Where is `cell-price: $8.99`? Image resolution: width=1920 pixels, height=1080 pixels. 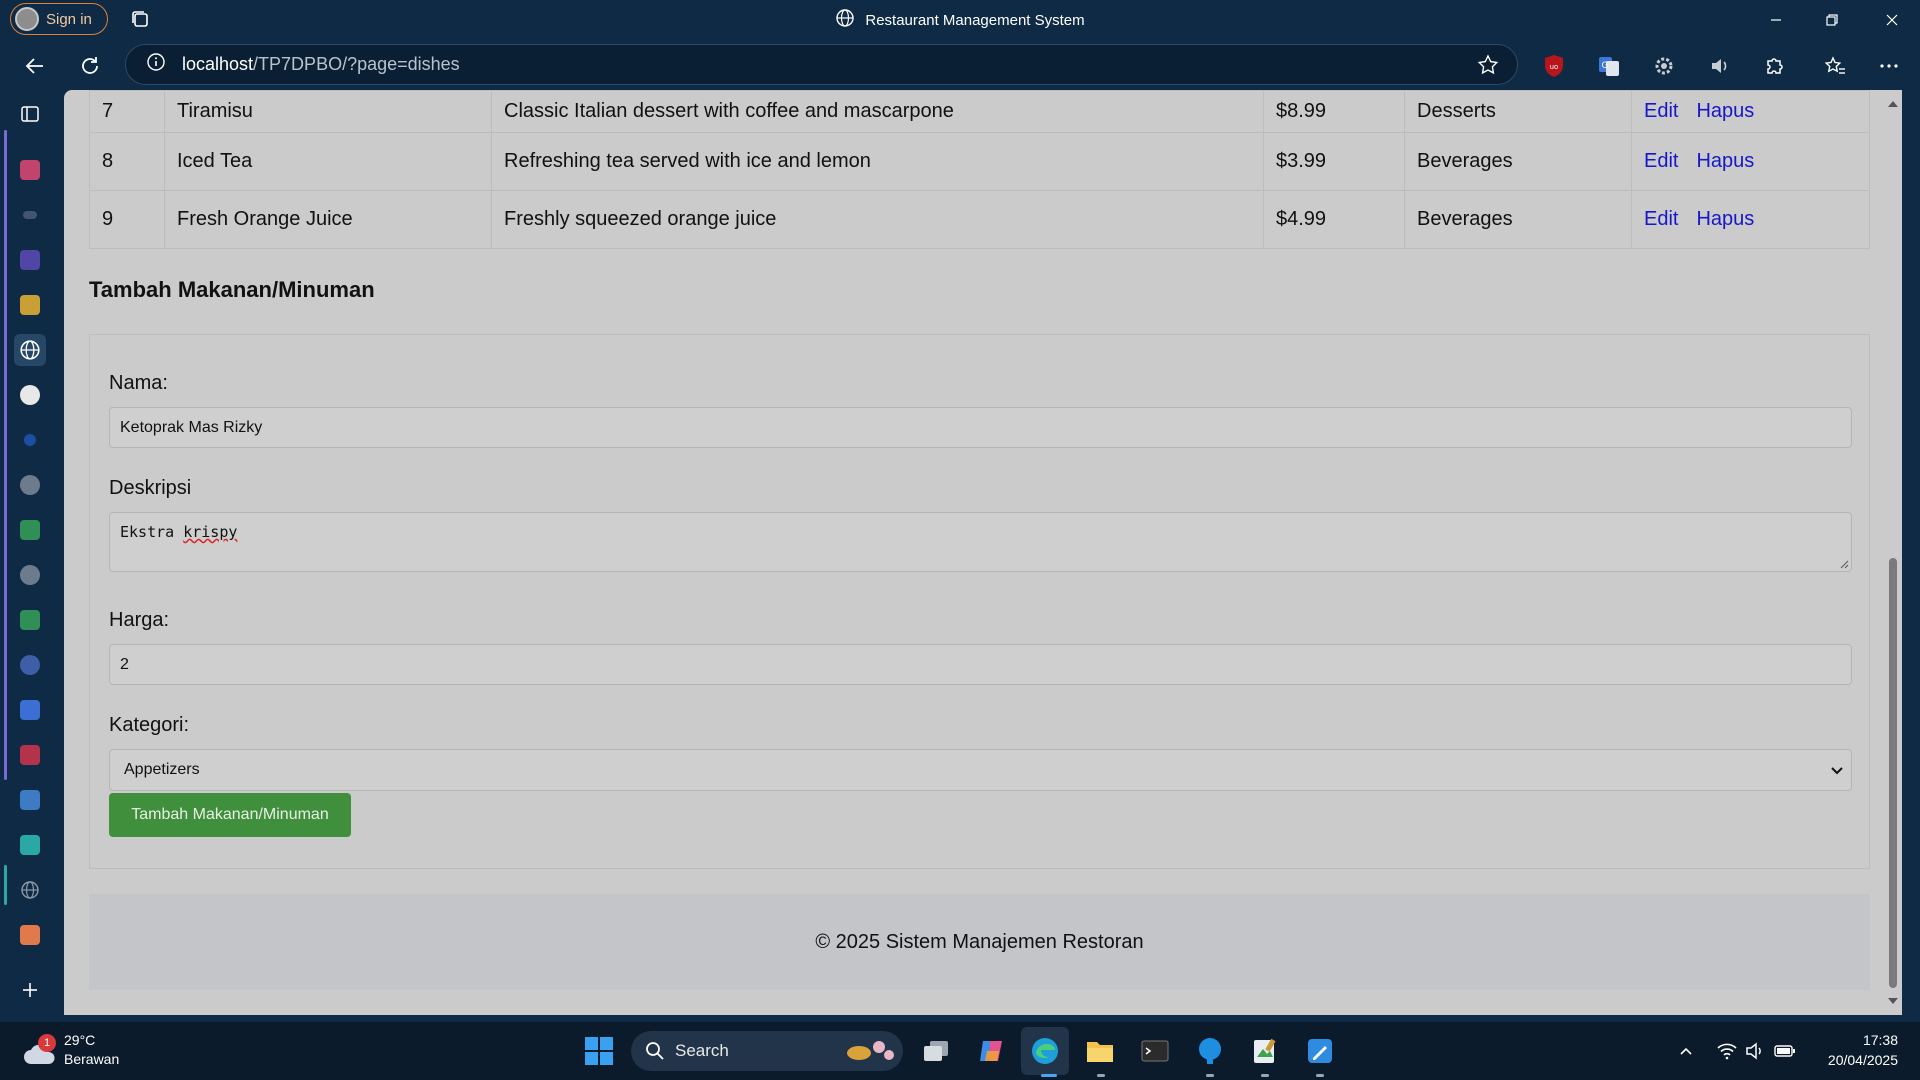 cell-price: $8.99 is located at coordinates (1334, 111).